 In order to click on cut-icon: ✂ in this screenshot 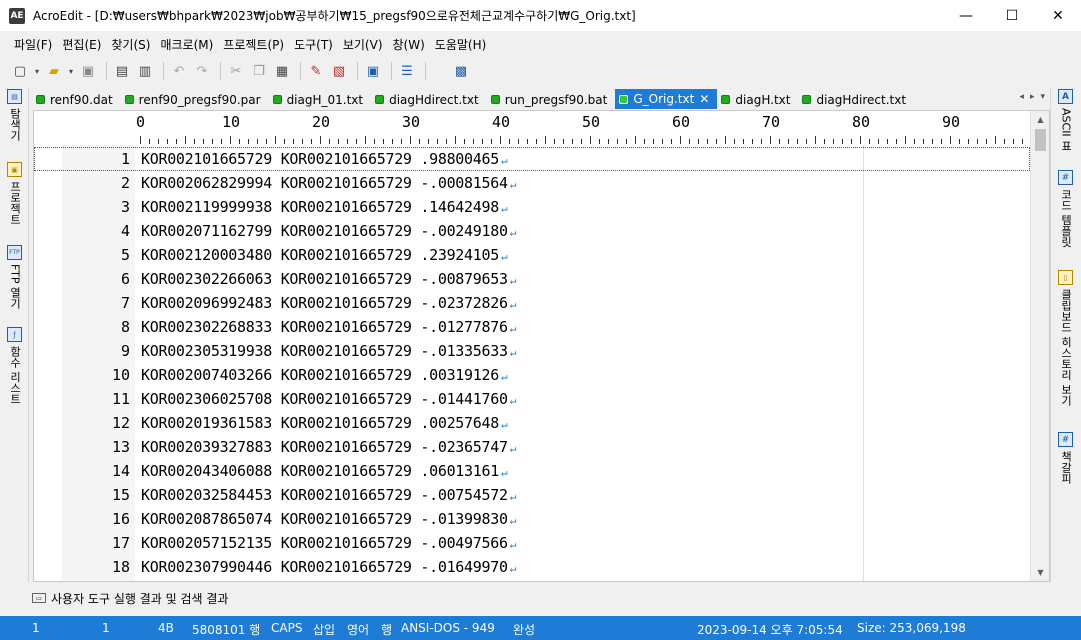, I will do `click(236, 71)`.